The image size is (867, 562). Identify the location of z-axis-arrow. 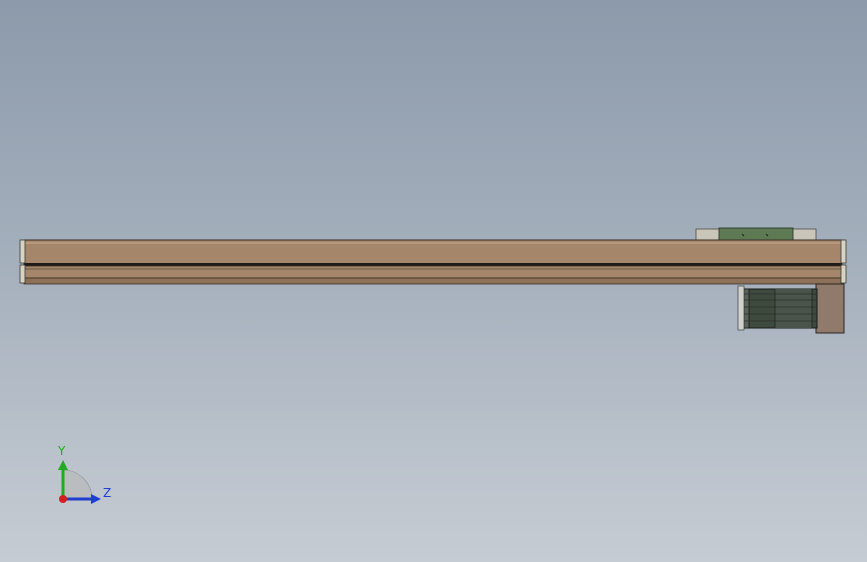
(96, 499).